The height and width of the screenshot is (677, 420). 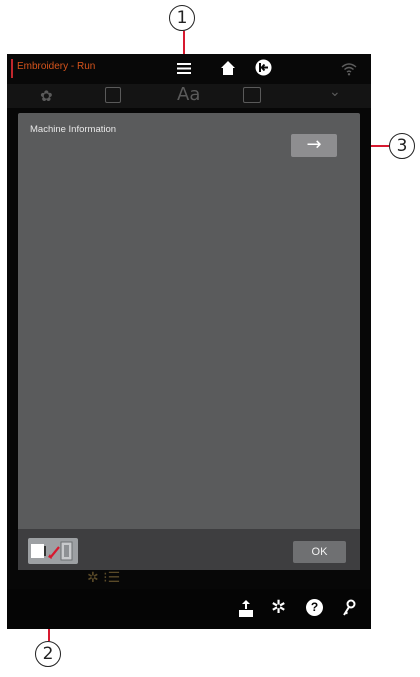 I want to click on help-symbol: ?, so click(x=314, y=607).